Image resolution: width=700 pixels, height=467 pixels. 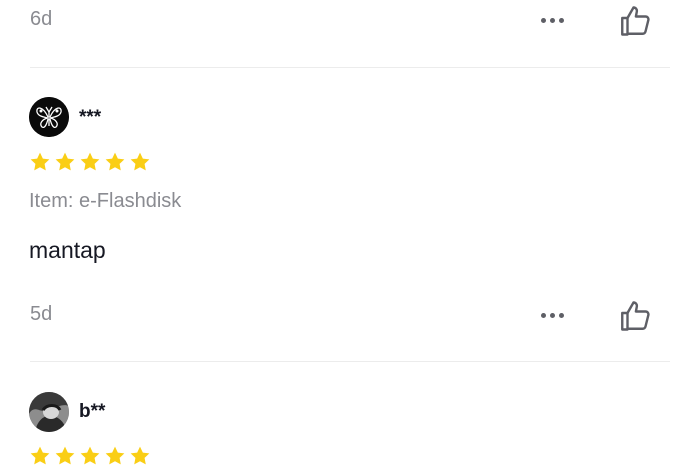 I want to click on username: b**, so click(x=92, y=412).